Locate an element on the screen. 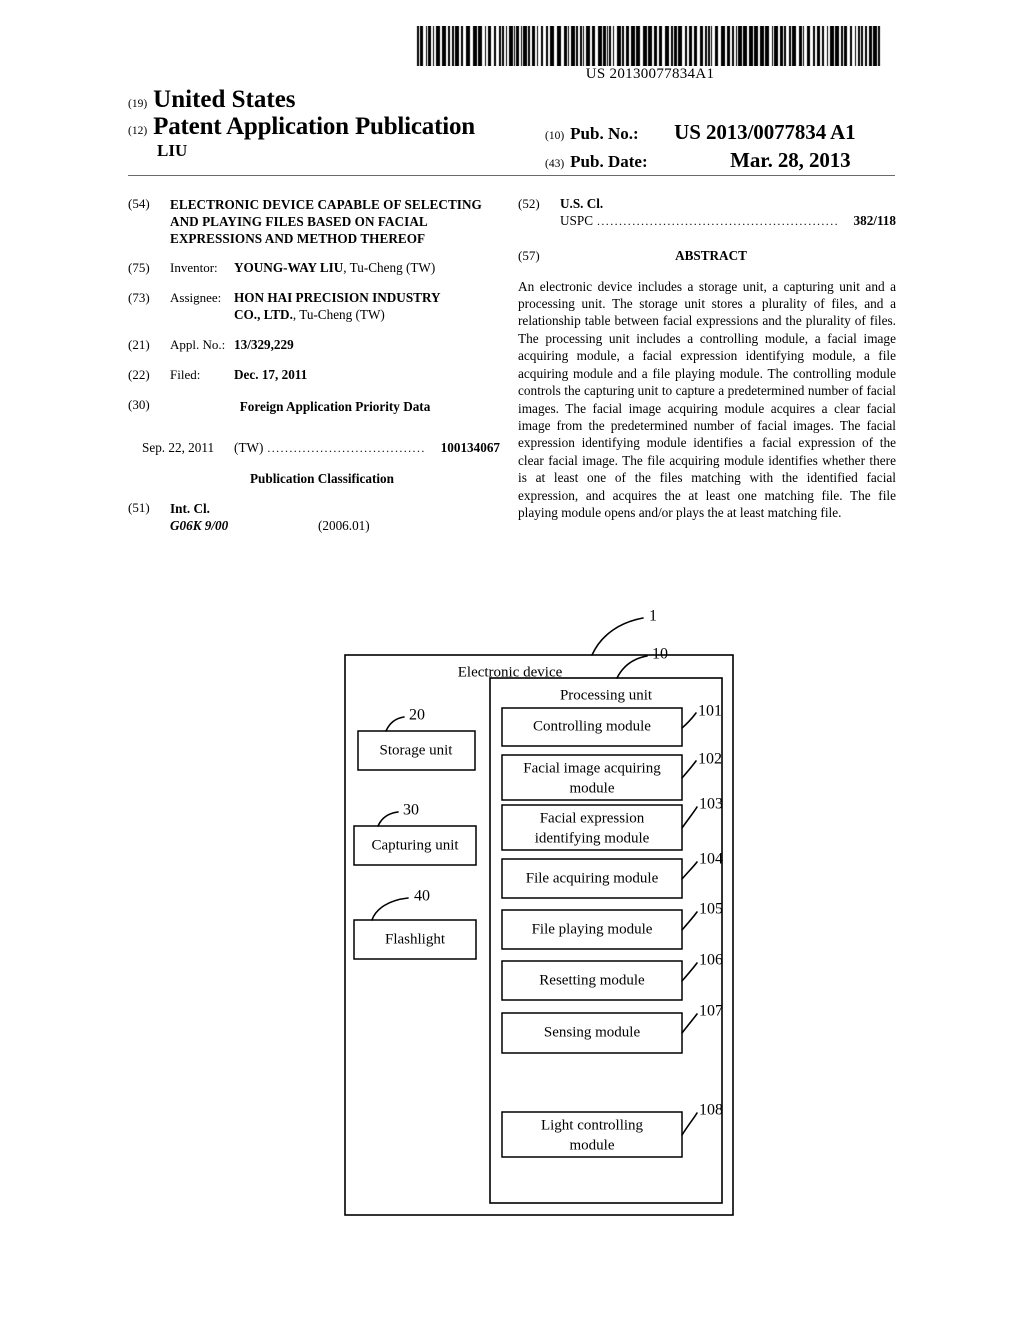  flashlight-label: Flashlight is located at coordinates (415, 939).